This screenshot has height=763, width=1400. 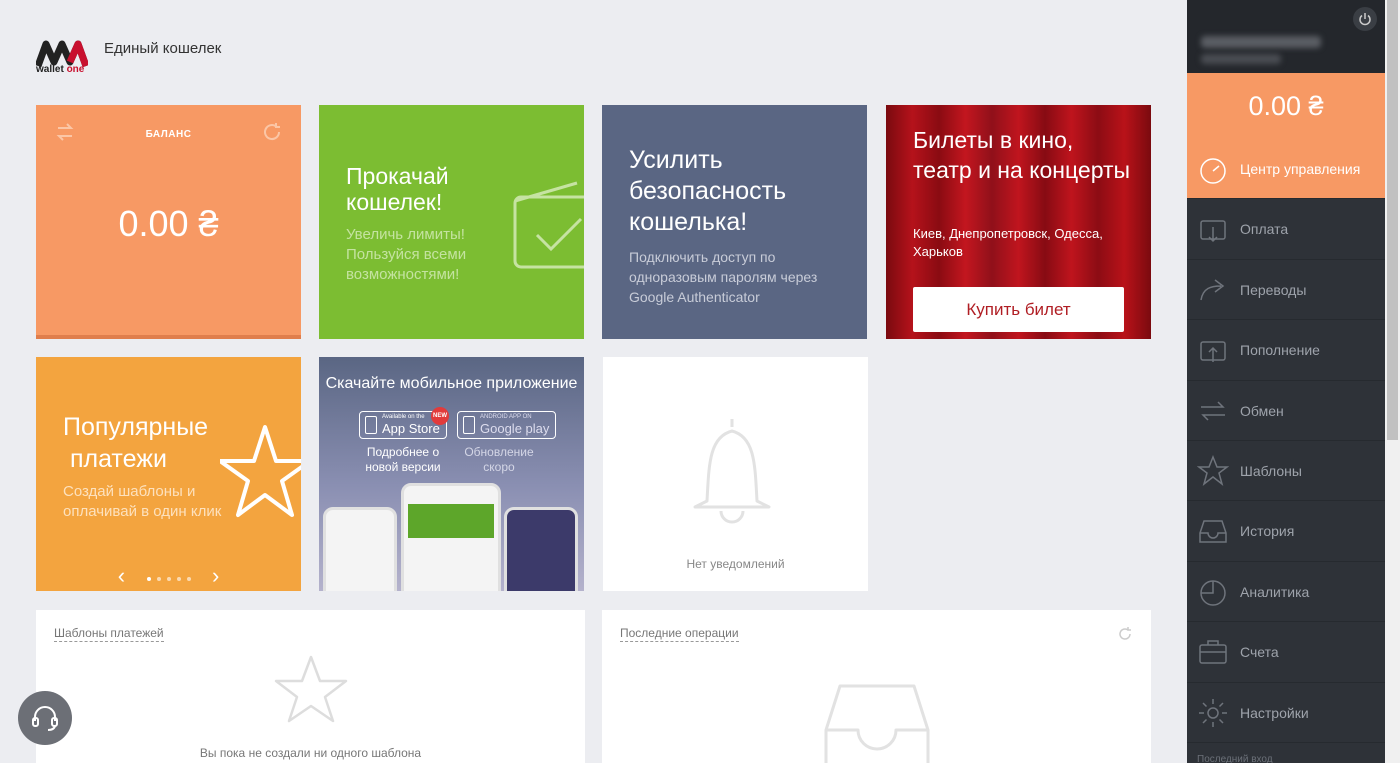 I want to click on user-profile, so click(x=1286, y=36).